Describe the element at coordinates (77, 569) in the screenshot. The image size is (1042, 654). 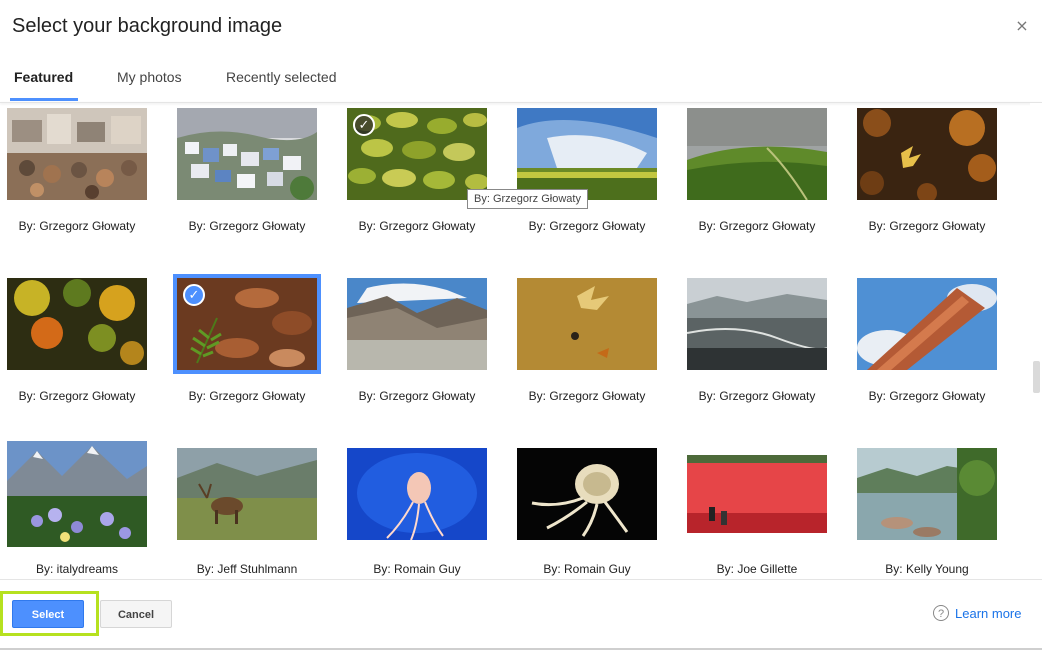
I see `image-caption: By: italydreams` at that location.